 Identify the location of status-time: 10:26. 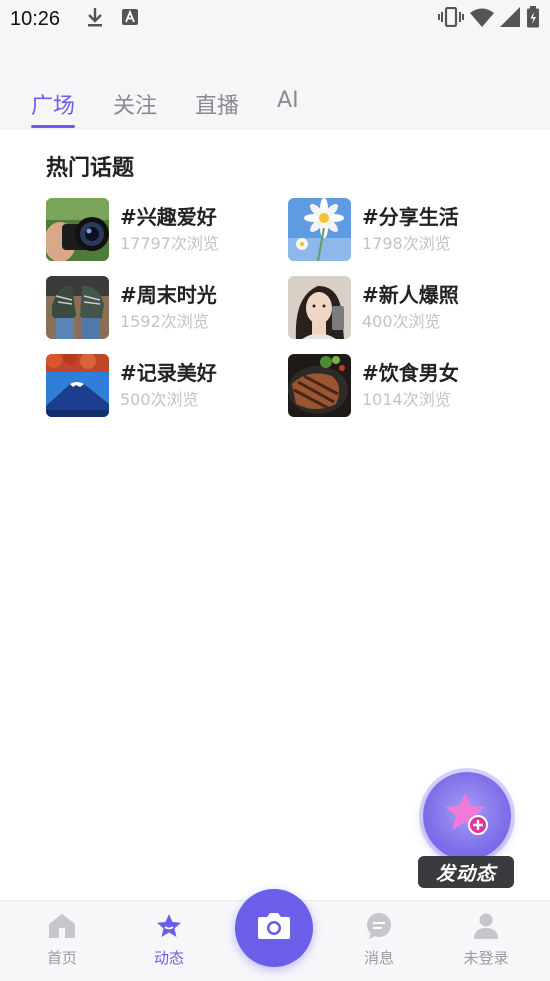
(35, 18).